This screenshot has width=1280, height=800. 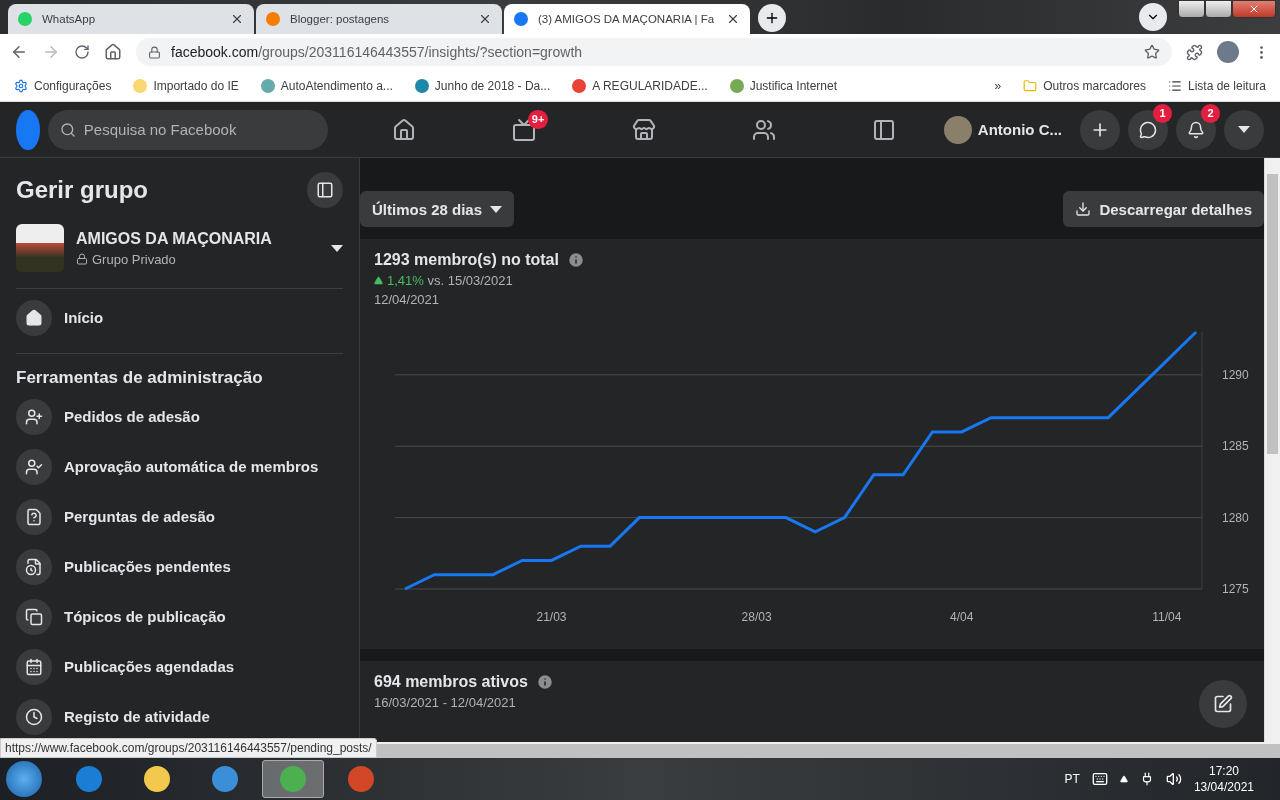 What do you see at coordinates (1174, 85) in the screenshot?
I see `list-icon` at bounding box center [1174, 85].